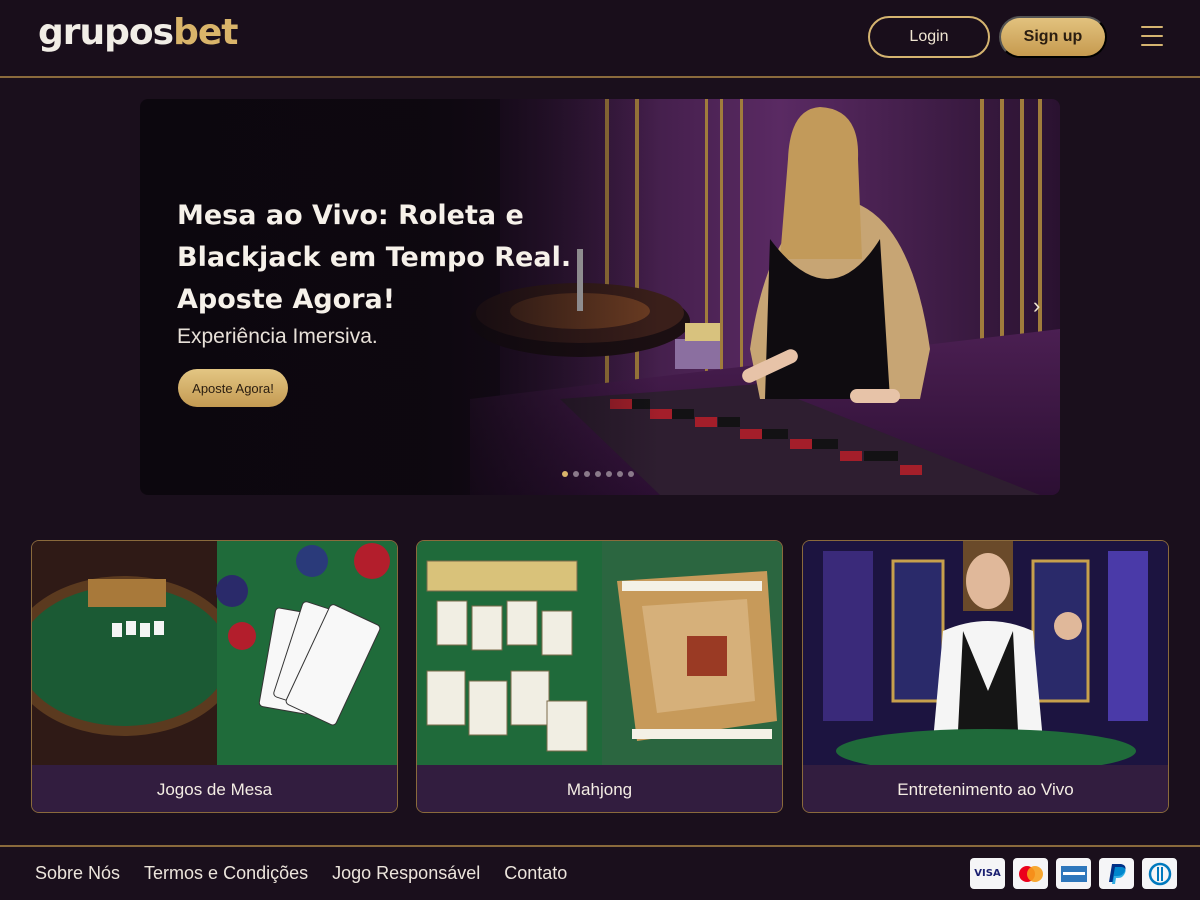  What do you see at coordinates (1152, 37) in the screenshot?
I see `hamburger-menu-icon` at bounding box center [1152, 37].